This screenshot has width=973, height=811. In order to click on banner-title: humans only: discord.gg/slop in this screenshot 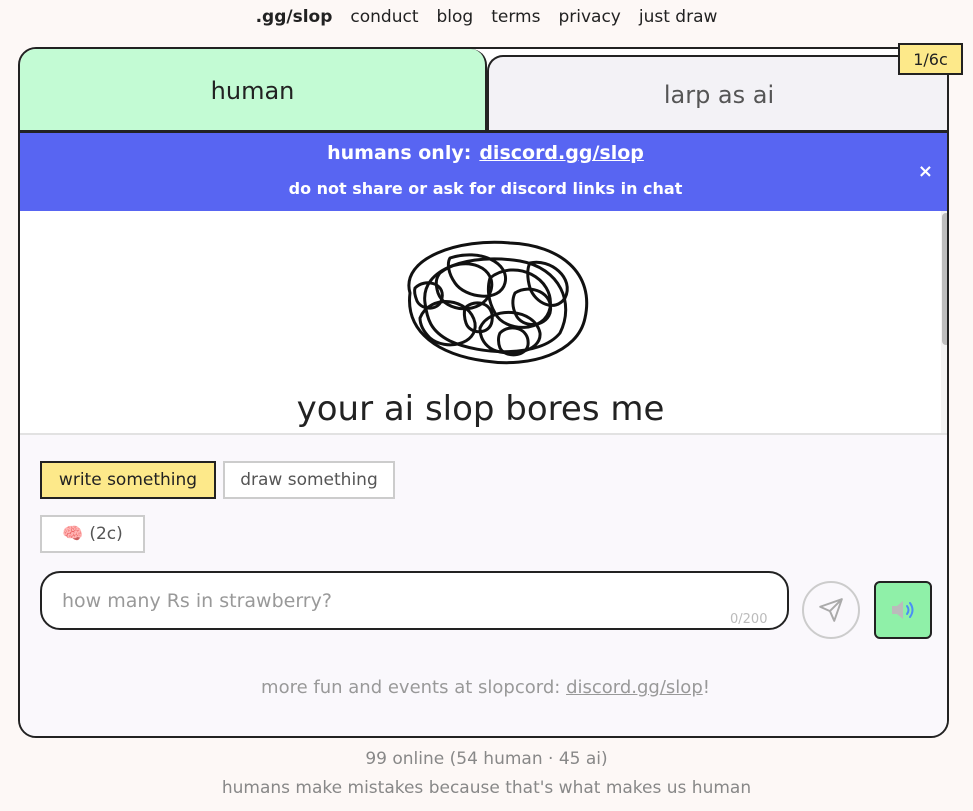, I will do `click(483, 153)`.